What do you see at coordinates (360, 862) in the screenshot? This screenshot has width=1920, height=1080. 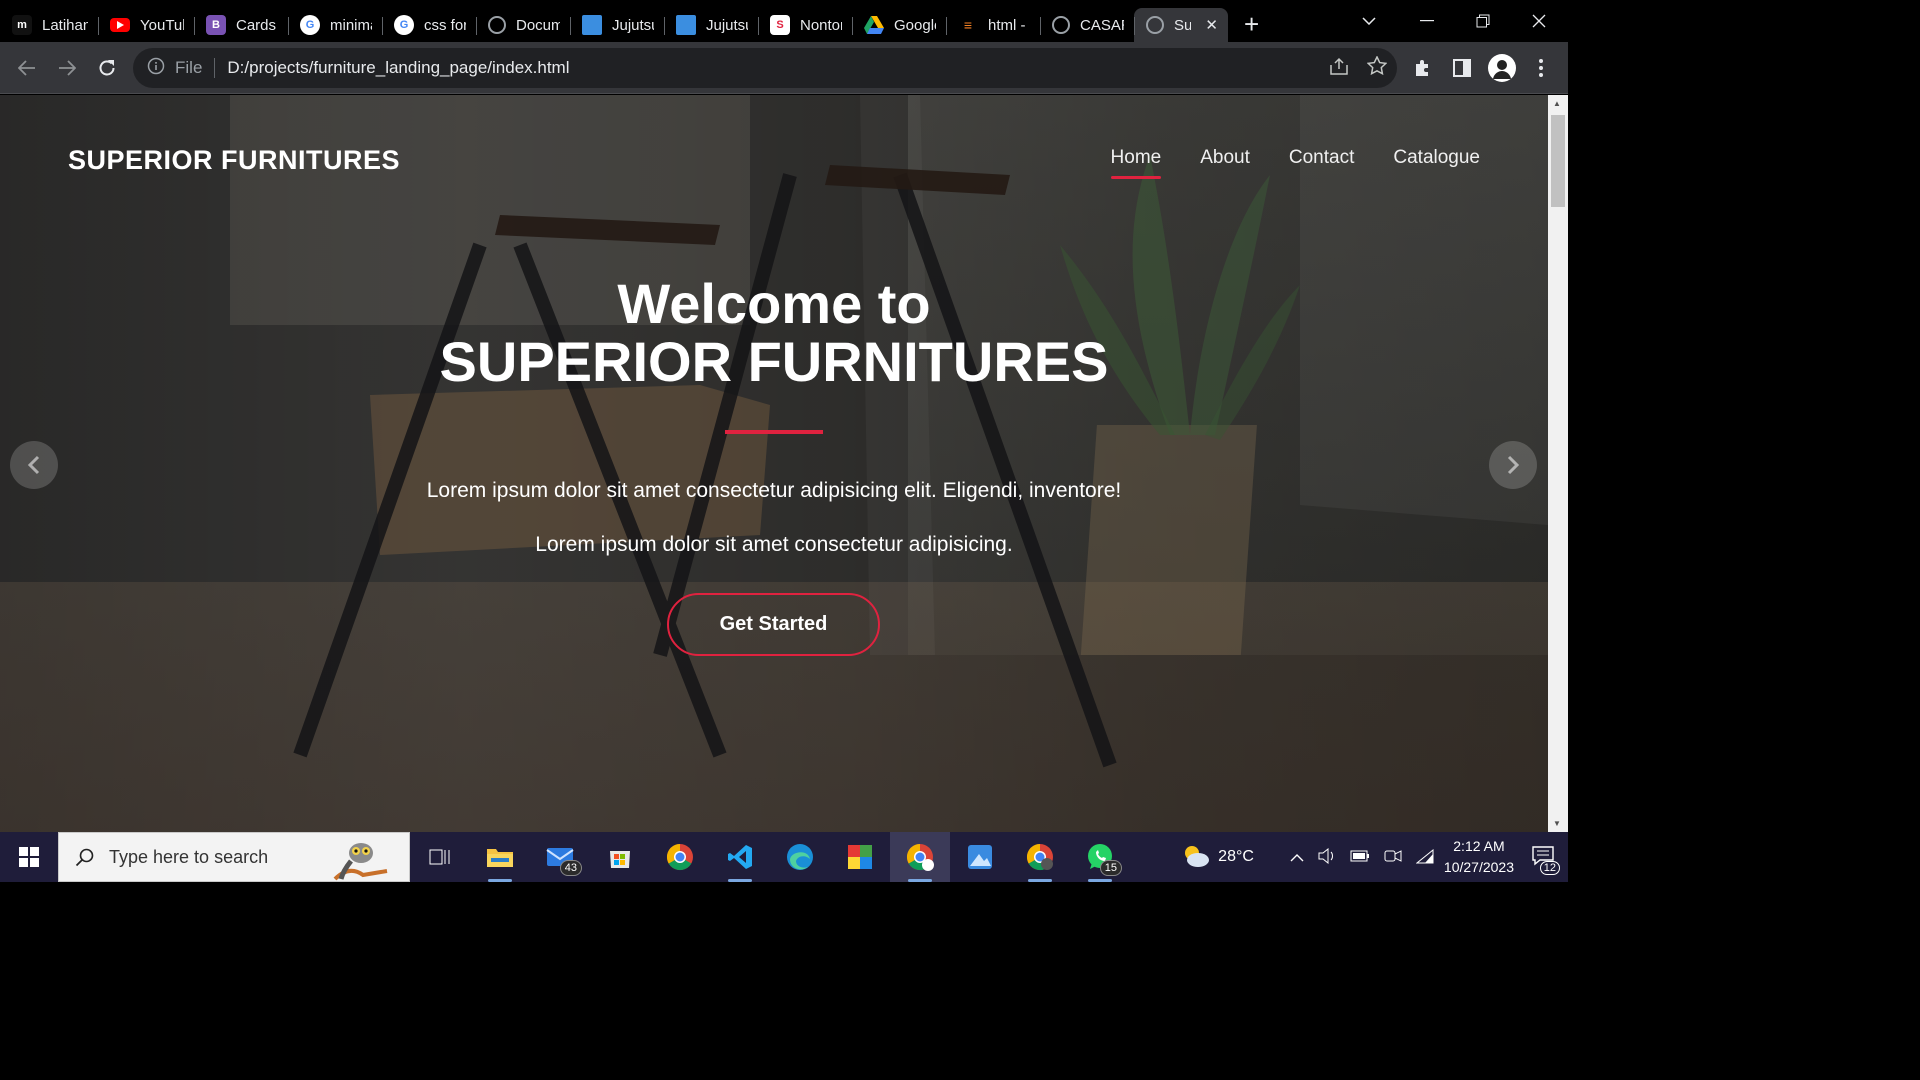 I see `lemur-illustration-icon` at bounding box center [360, 862].